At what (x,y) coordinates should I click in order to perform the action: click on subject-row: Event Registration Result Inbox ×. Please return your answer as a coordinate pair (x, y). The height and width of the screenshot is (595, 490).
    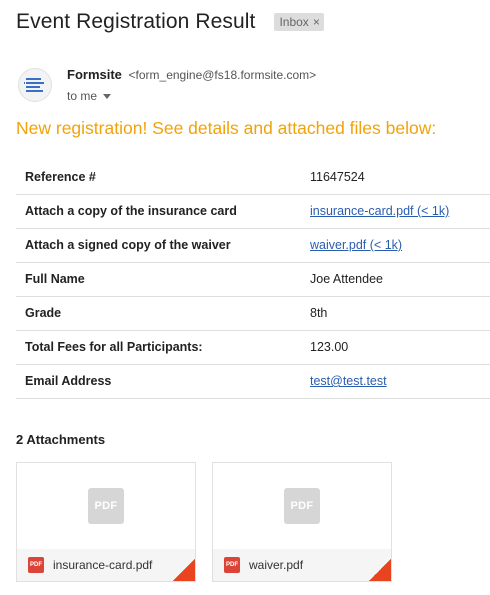
    Looking at the image, I should click on (170, 22).